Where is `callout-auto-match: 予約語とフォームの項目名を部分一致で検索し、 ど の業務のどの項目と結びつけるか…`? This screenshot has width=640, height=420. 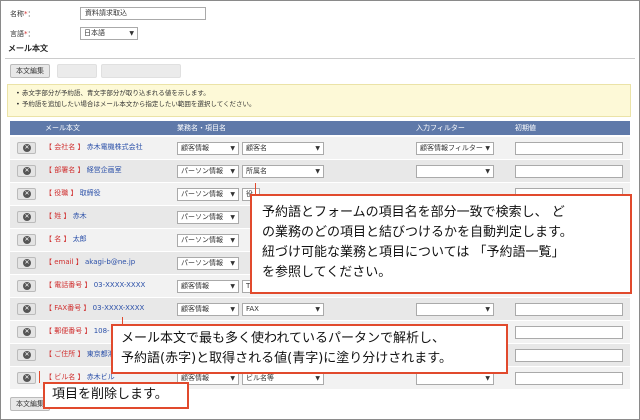
callout-auto-match: 予約語とフォームの項目名を部分一致で検索し、 ど の業務のどの項目と結びつけるか… is located at coordinates (441, 244).